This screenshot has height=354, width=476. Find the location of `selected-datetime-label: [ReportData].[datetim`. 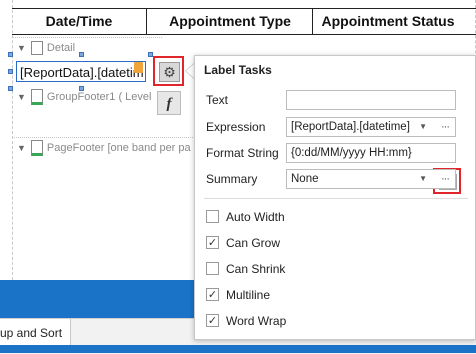

selected-datetime-label: [ReportData].[datetim is located at coordinates (81, 71).